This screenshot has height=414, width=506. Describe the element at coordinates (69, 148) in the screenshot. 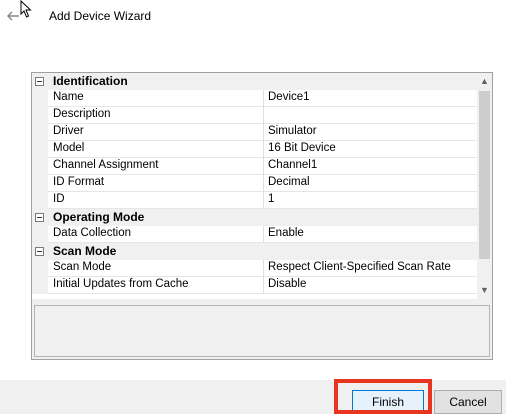

I see `property-name: Model` at that location.